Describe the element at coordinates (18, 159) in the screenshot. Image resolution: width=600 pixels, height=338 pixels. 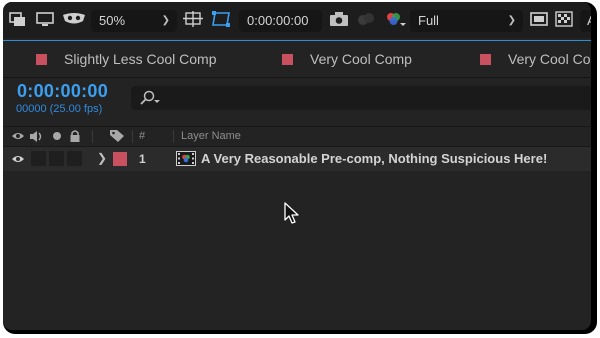
I see `visibility-eye-icon` at that location.